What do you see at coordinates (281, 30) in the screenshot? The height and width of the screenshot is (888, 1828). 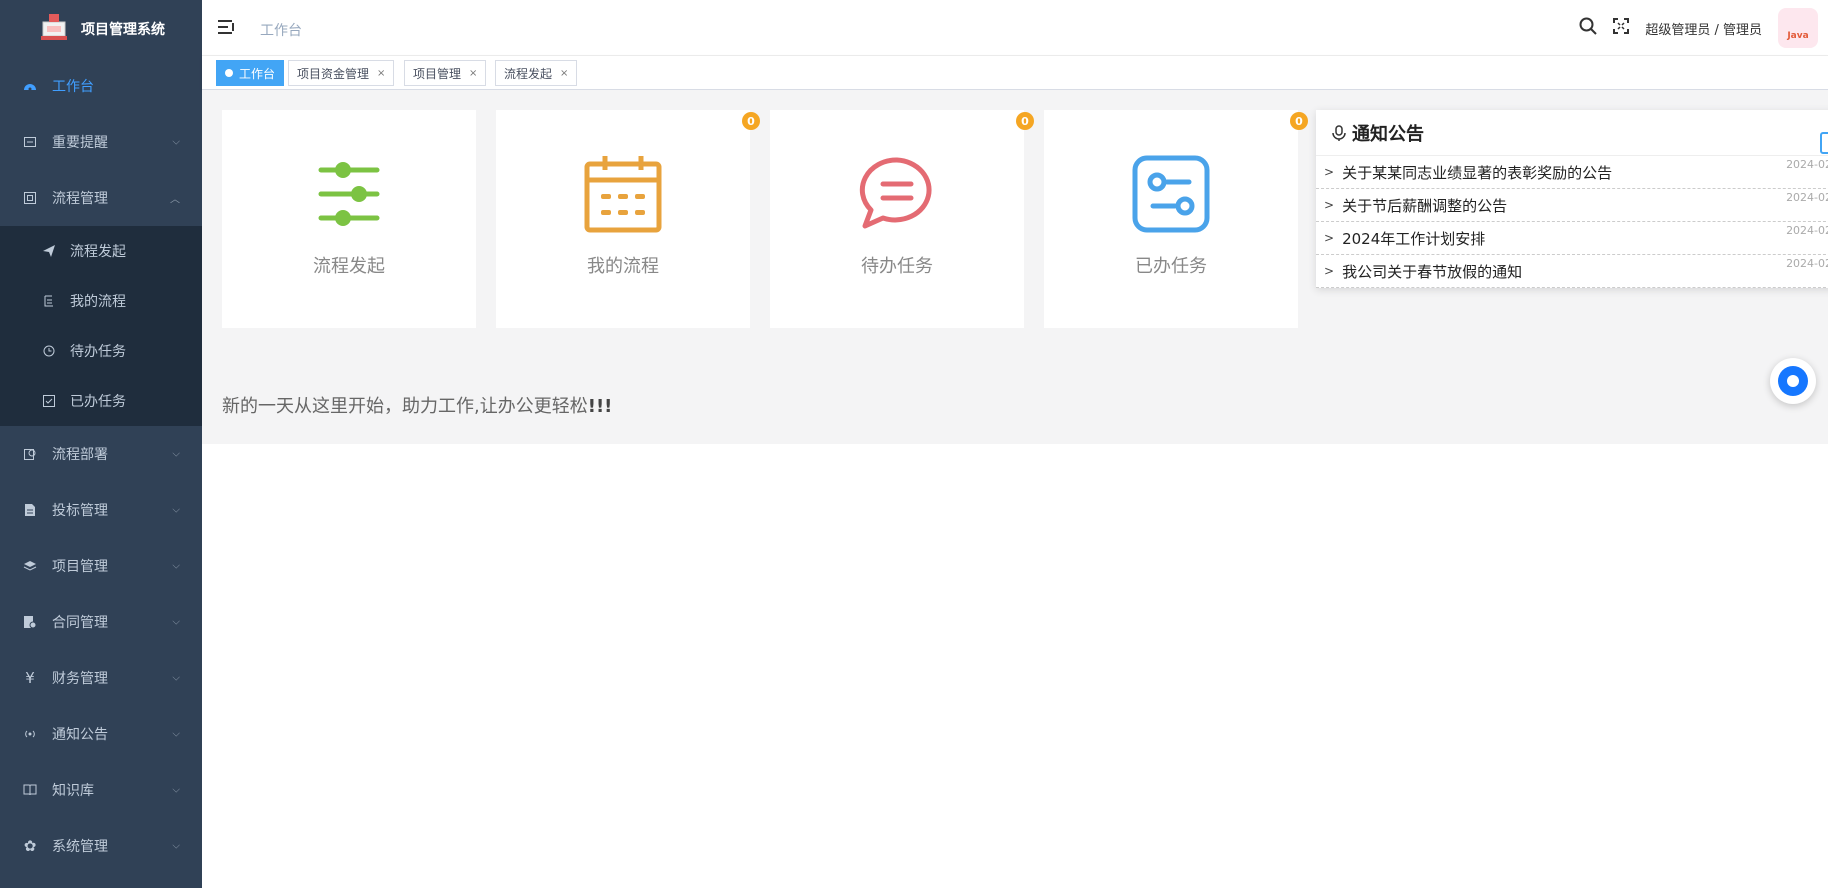 I see `breadcrumb: 工作台` at bounding box center [281, 30].